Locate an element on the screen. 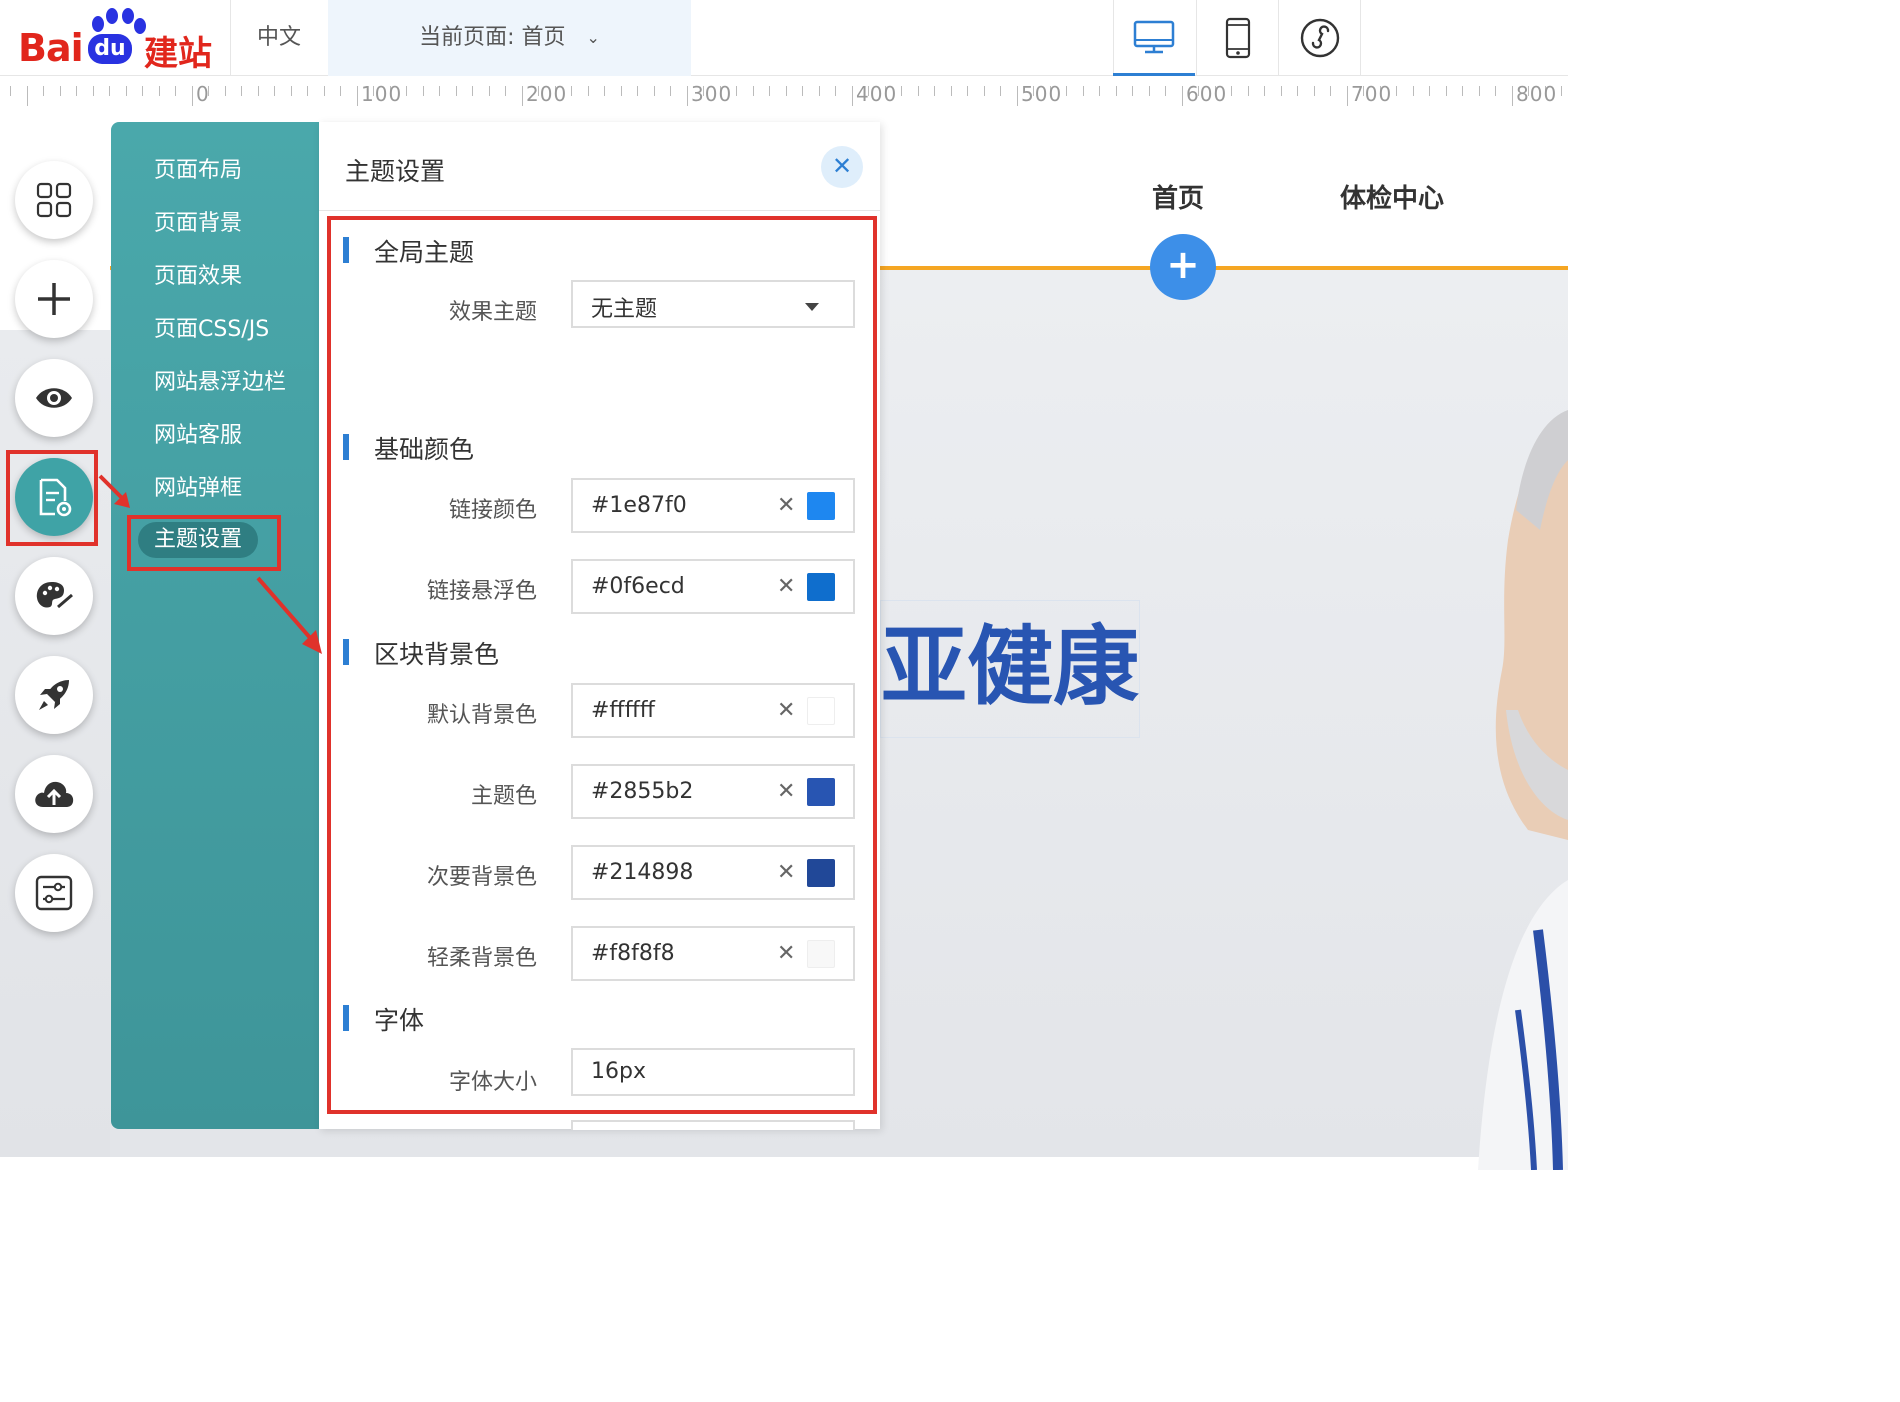 This screenshot has width=1900, height=1402. doctor-photo-image is located at coordinates (1523, 790).